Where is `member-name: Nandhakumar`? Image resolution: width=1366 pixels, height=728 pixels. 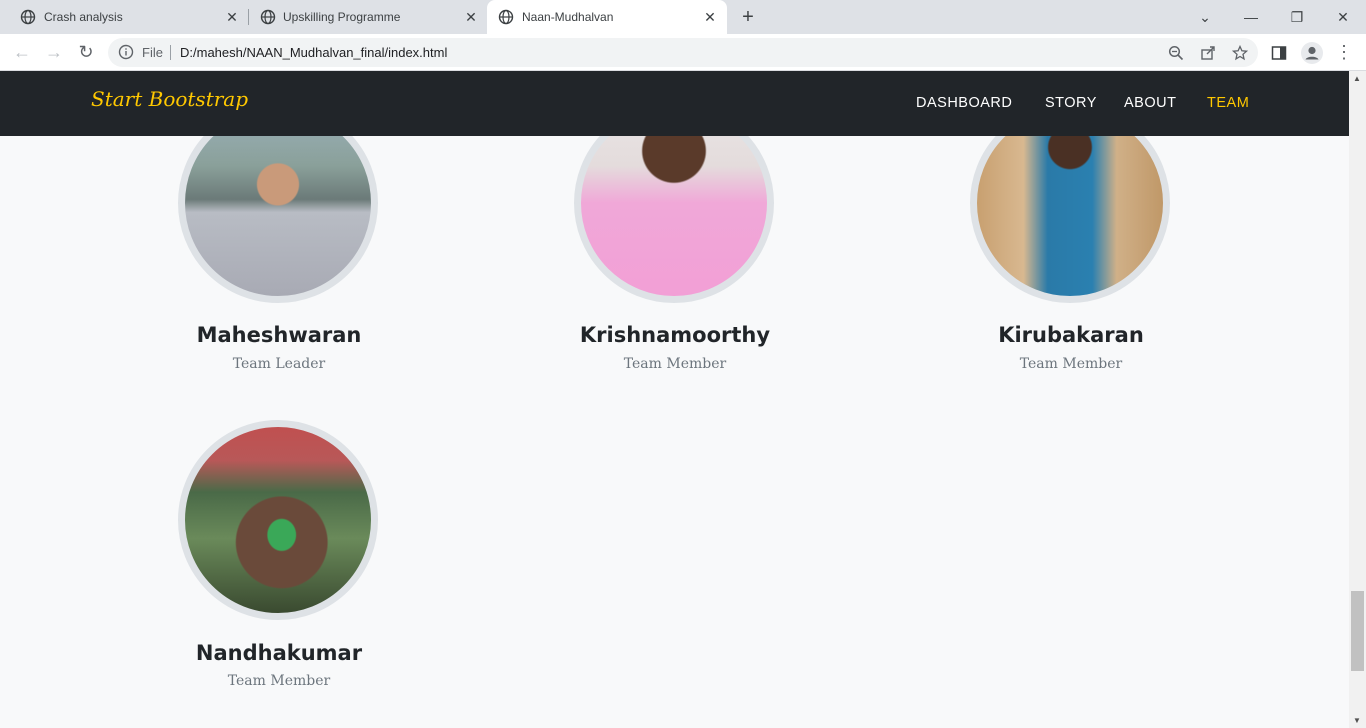
member-name: Nandhakumar is located at coordinates (279, 653).